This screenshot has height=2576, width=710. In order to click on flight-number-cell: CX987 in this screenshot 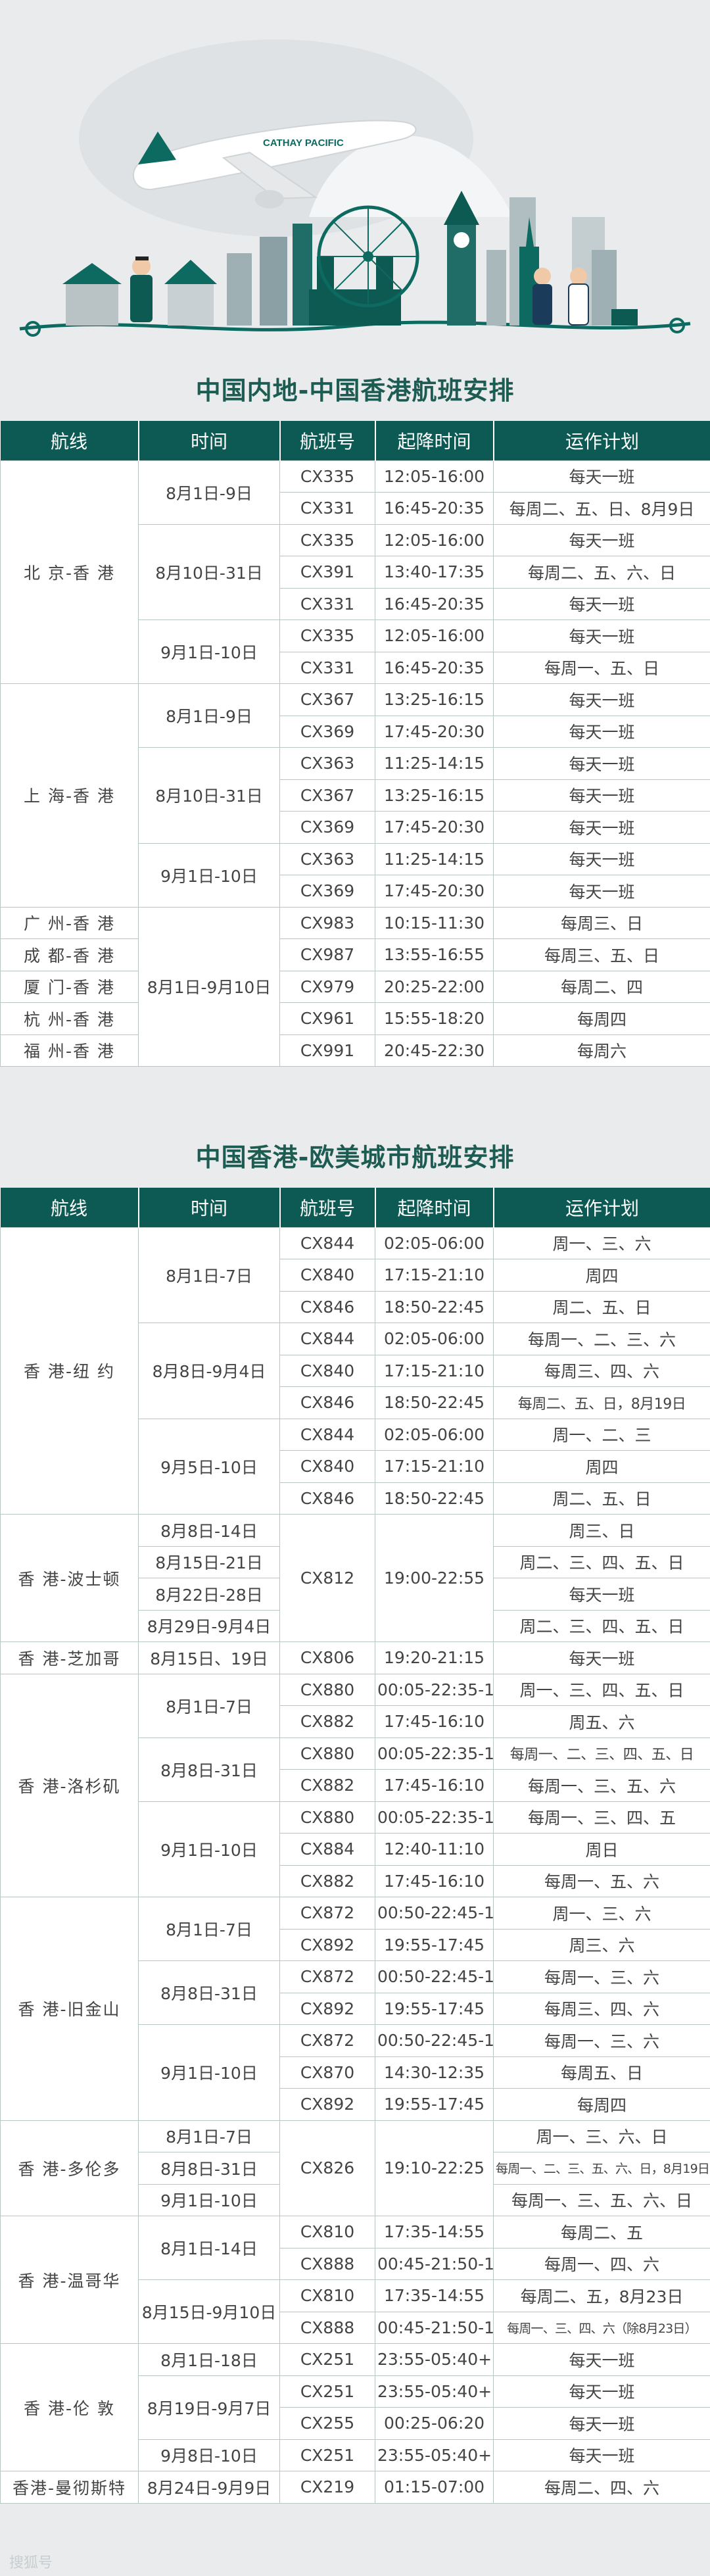, I will do `click(327, 955)`.